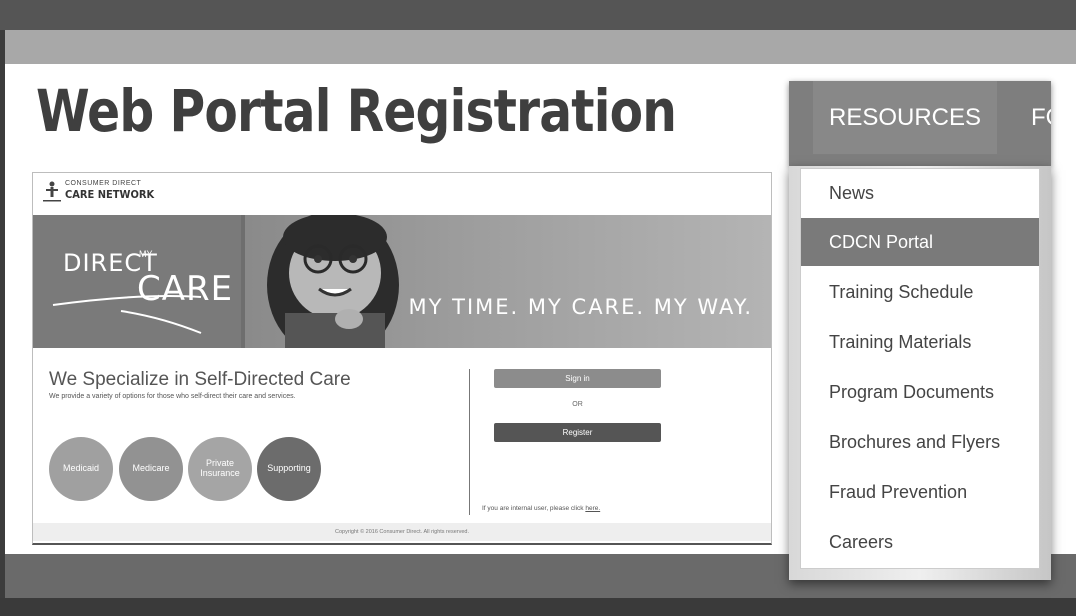 The width and height of the screenshot is (1076, 616). Describe the element at coordinates (577, 378) in the screenshot. I see `sign-in-button: Sign in` at that location.